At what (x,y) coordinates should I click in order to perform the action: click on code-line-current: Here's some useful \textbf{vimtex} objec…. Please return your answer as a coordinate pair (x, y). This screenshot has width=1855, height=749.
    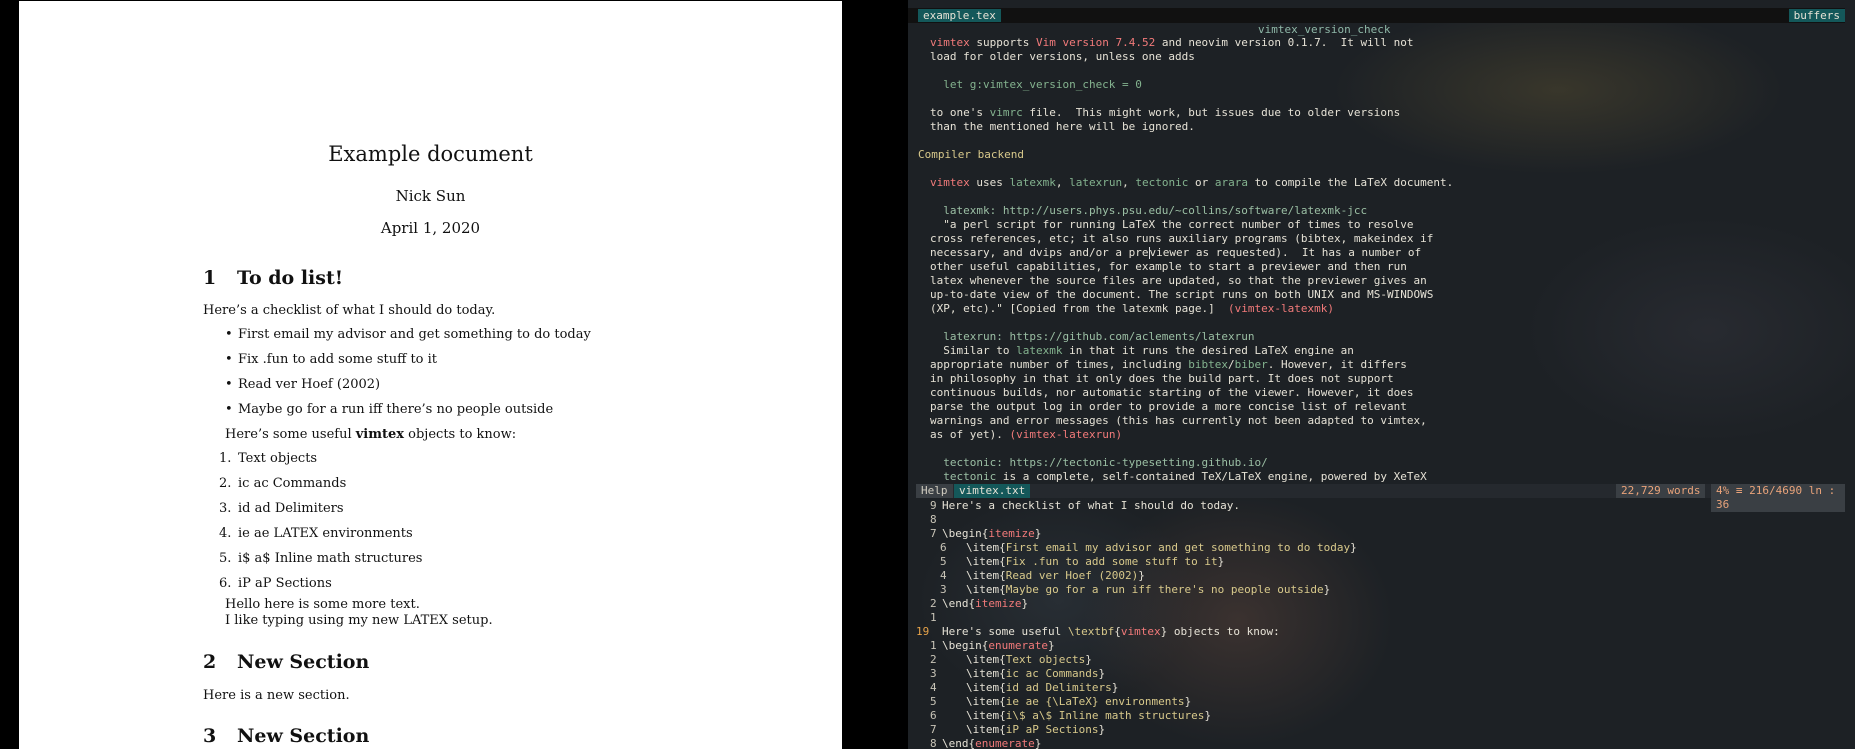
    Looking at the image, I should click on (1111, 631).